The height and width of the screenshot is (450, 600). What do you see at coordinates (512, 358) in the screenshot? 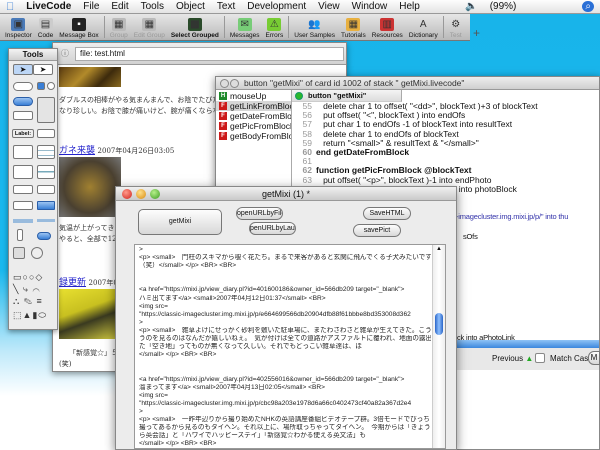
I see `previous-button: Previous ▲` at bounding box center [512, 358].